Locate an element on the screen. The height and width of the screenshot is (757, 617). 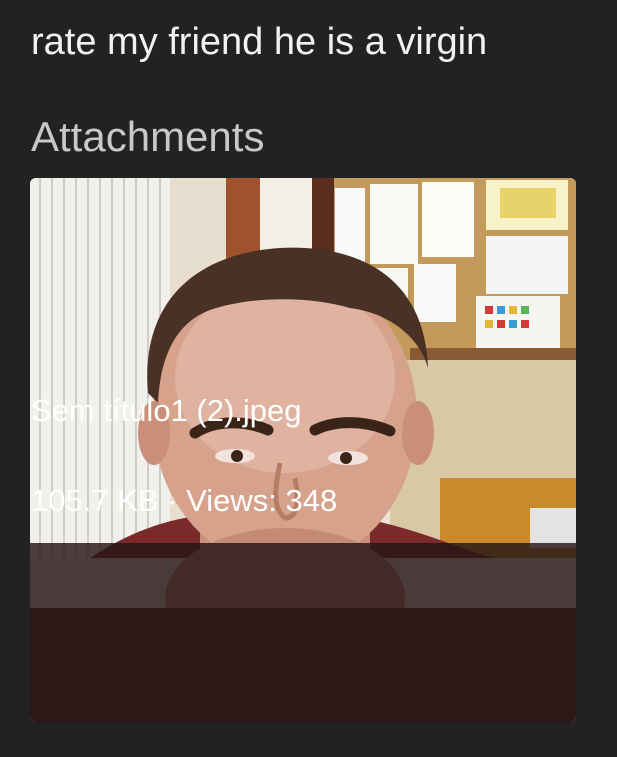
attachment-file-name: Sem título1 (2).jpeg is located at coordinates (166, 411).